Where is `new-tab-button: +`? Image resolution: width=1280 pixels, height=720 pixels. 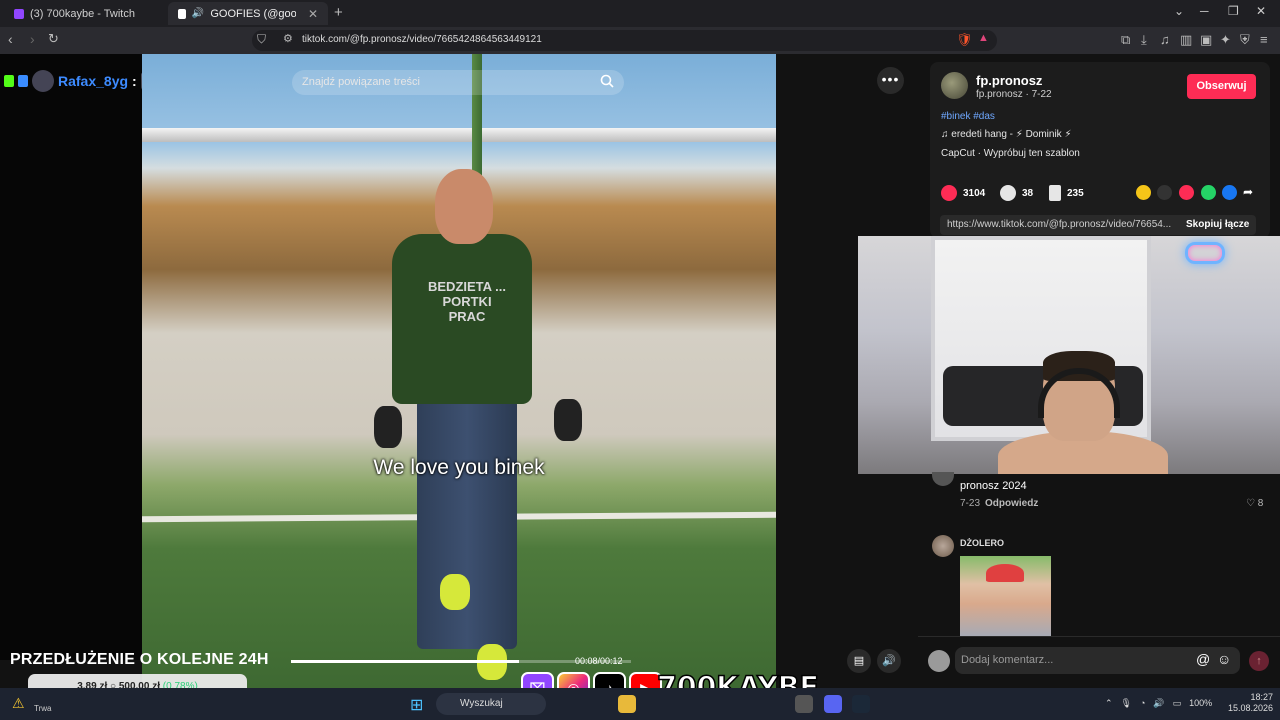 new-tab-button: + is located at coordinates (338, 12).